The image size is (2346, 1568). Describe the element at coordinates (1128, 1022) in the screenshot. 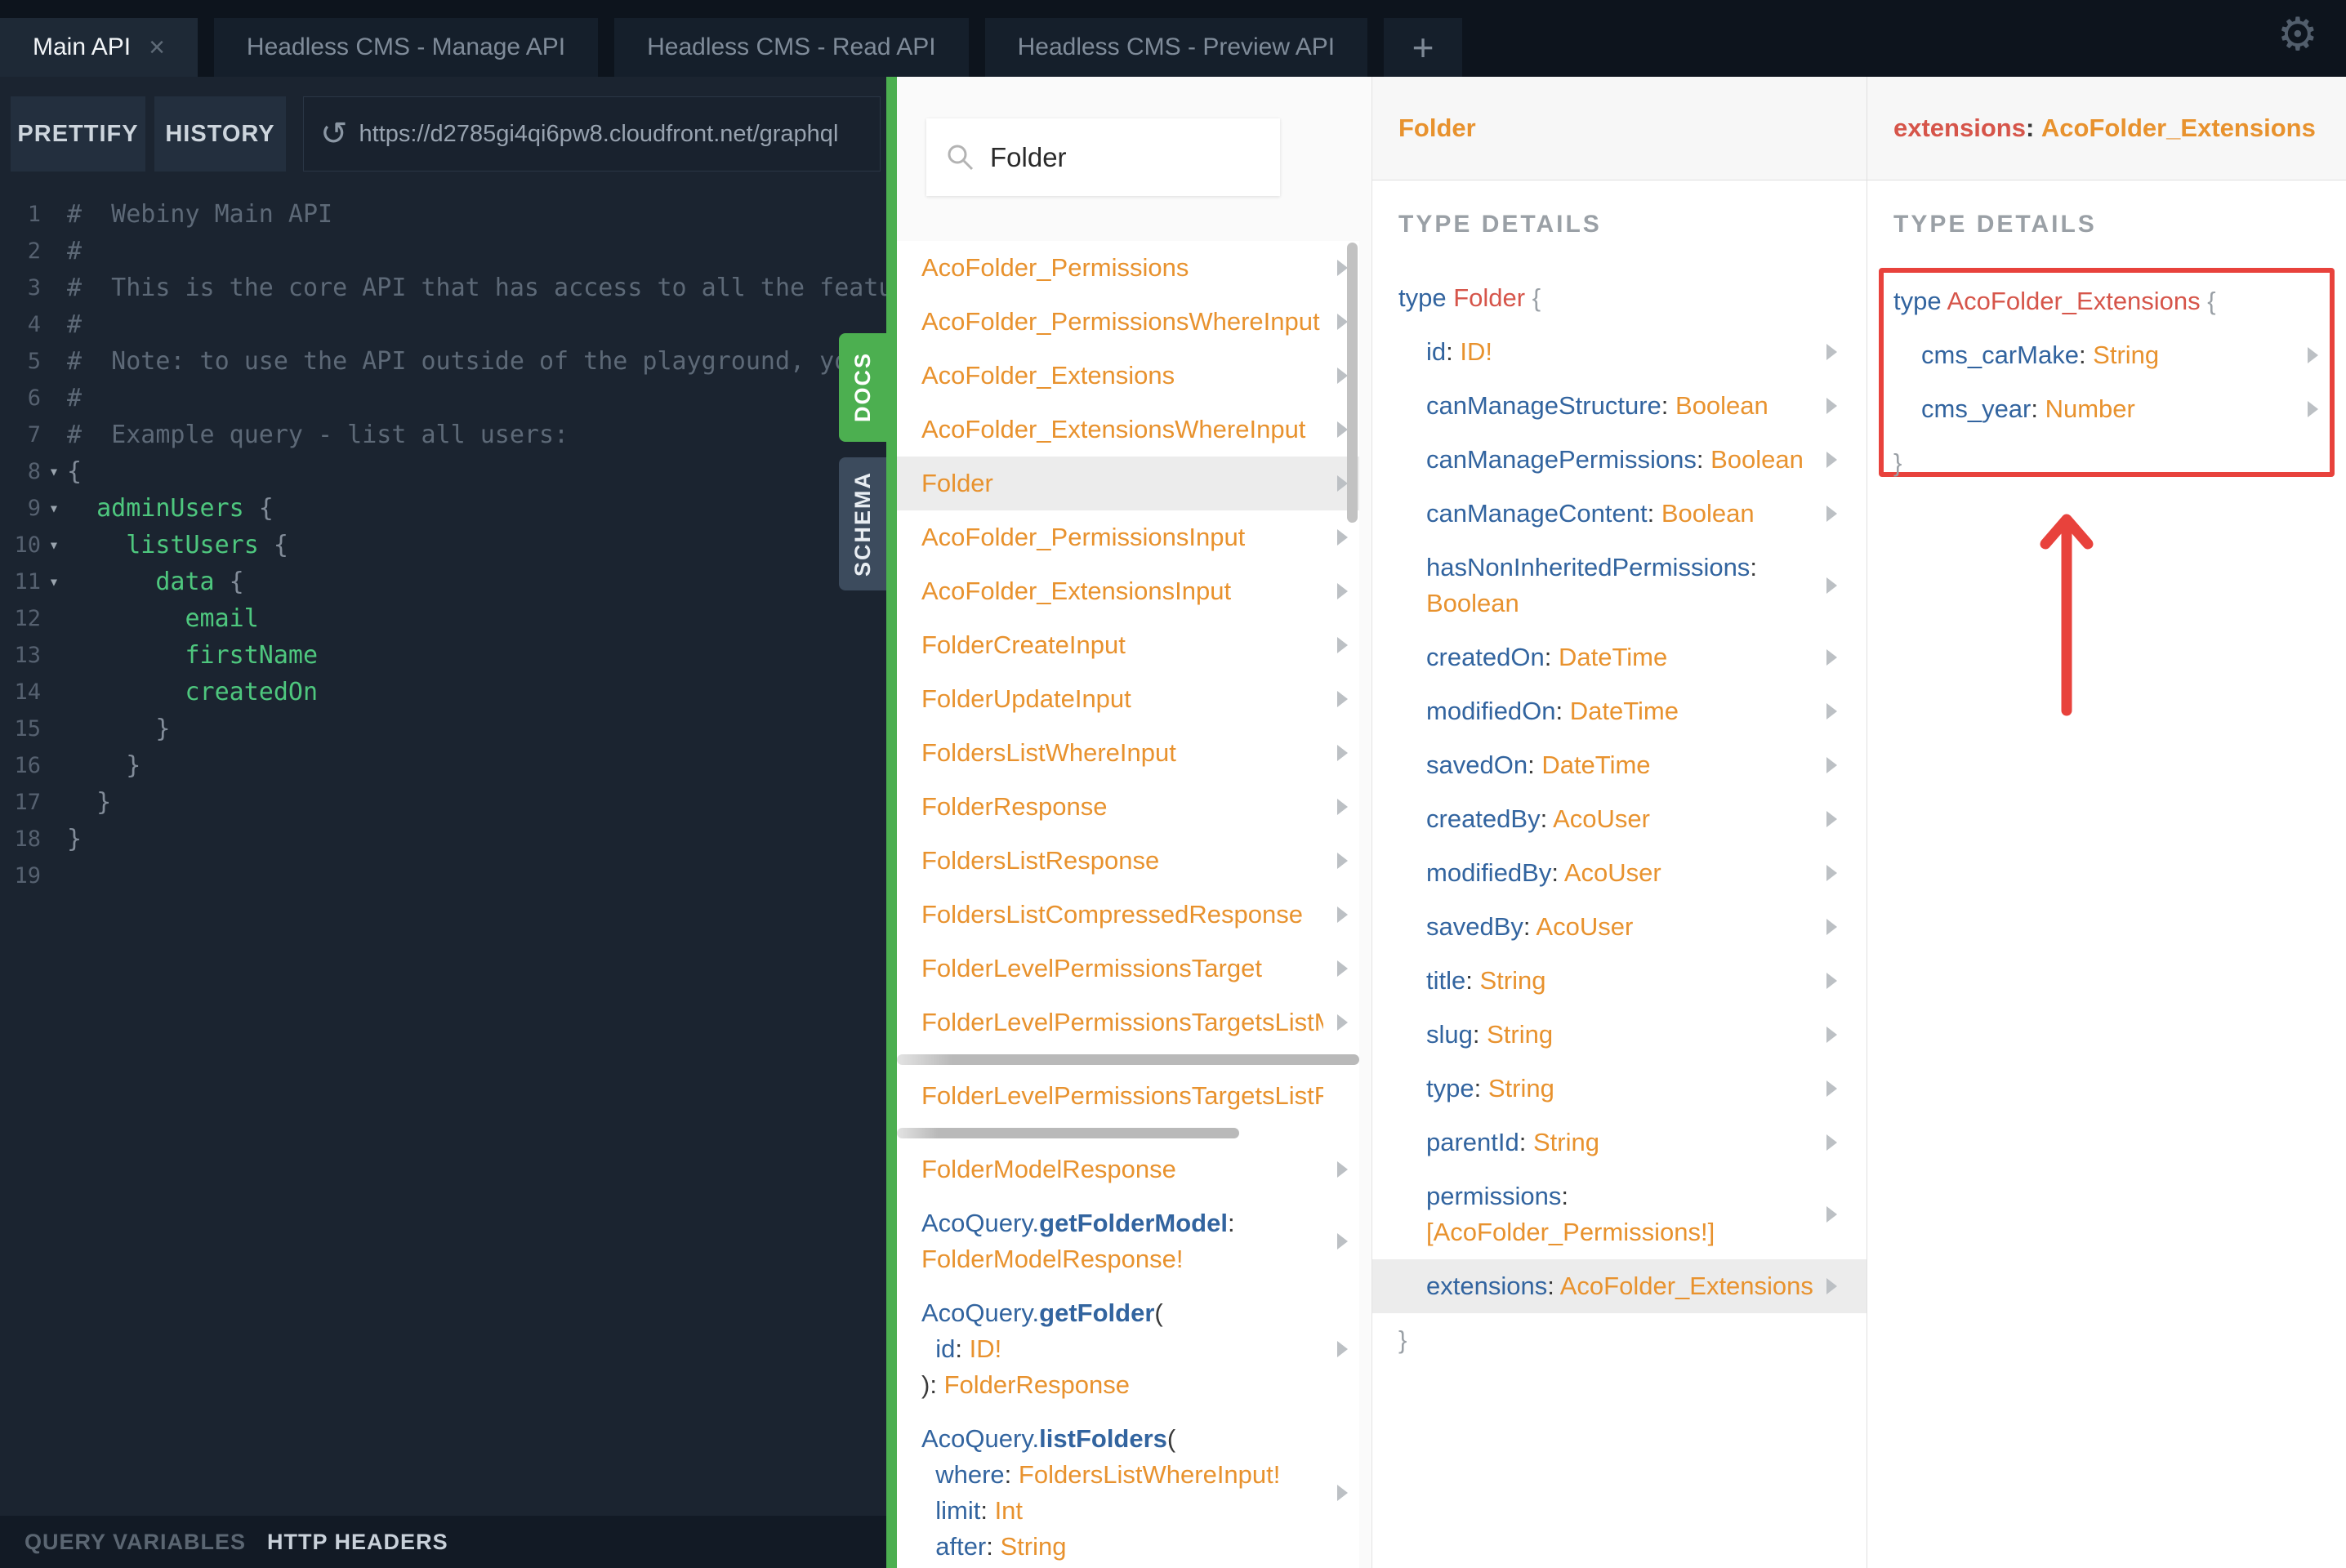

I see `doc-row: FolderLevelPermissionsTargetsListMeta` at that location.